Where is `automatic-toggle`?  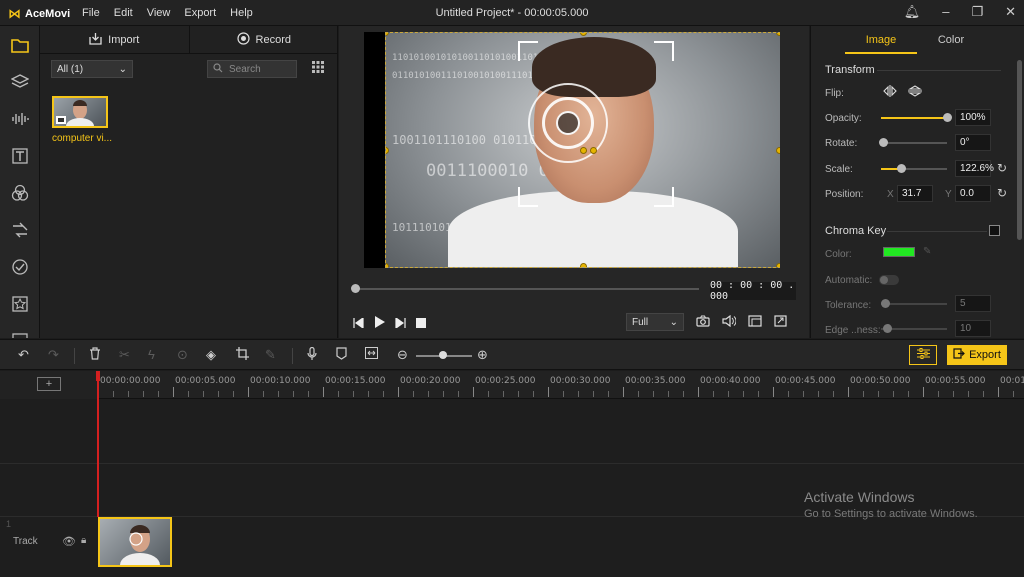
automatic-toggle is located at coordinates (889, 280).